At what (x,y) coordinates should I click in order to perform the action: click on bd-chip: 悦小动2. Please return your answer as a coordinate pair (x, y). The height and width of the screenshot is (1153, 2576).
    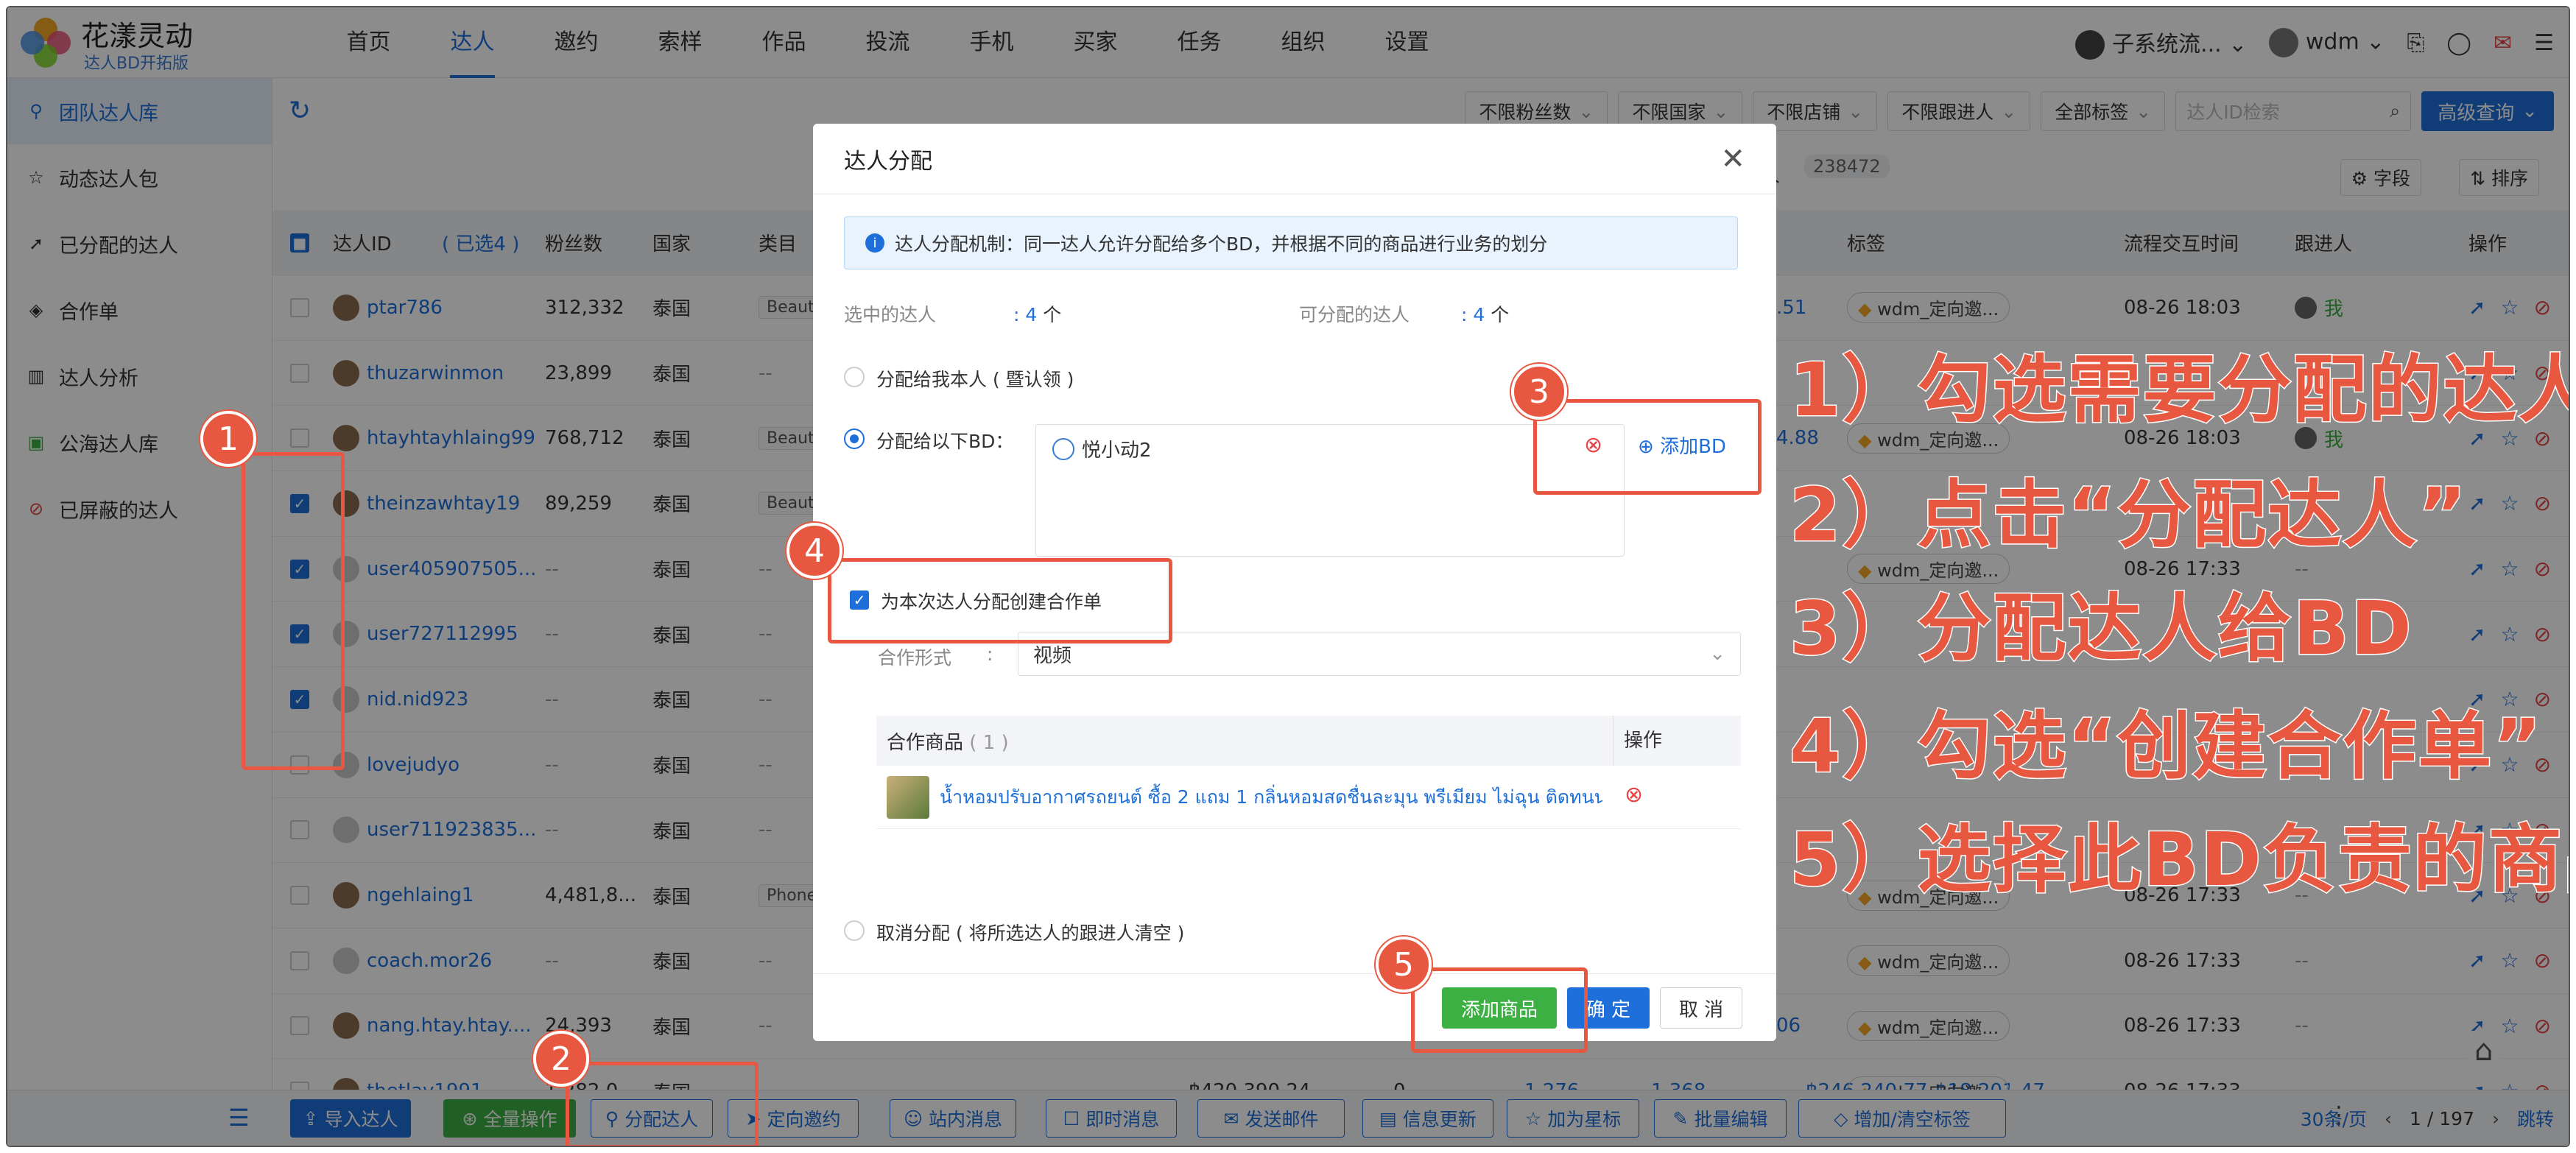
    Looking at the image, I should click on (1102, 448).